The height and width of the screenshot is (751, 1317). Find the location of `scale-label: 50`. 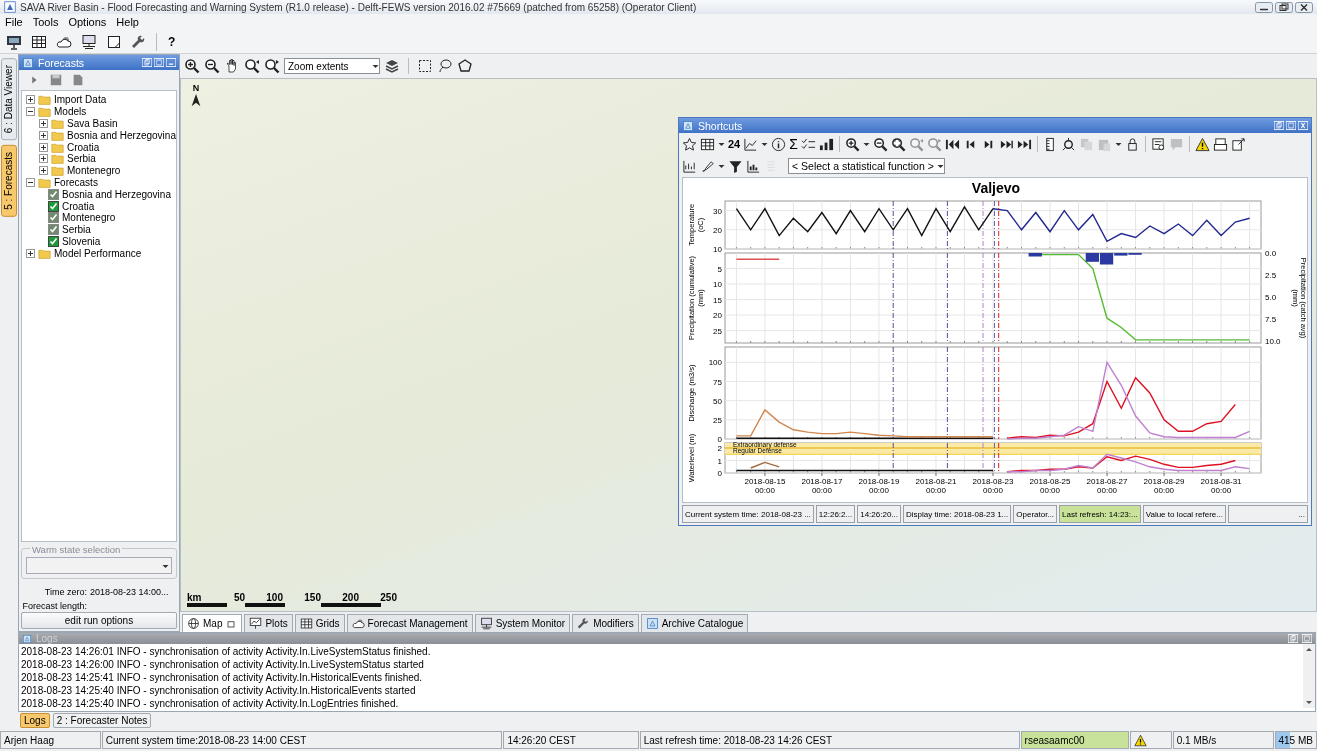

scale-label: 50 is located at coordinates (238, 597).